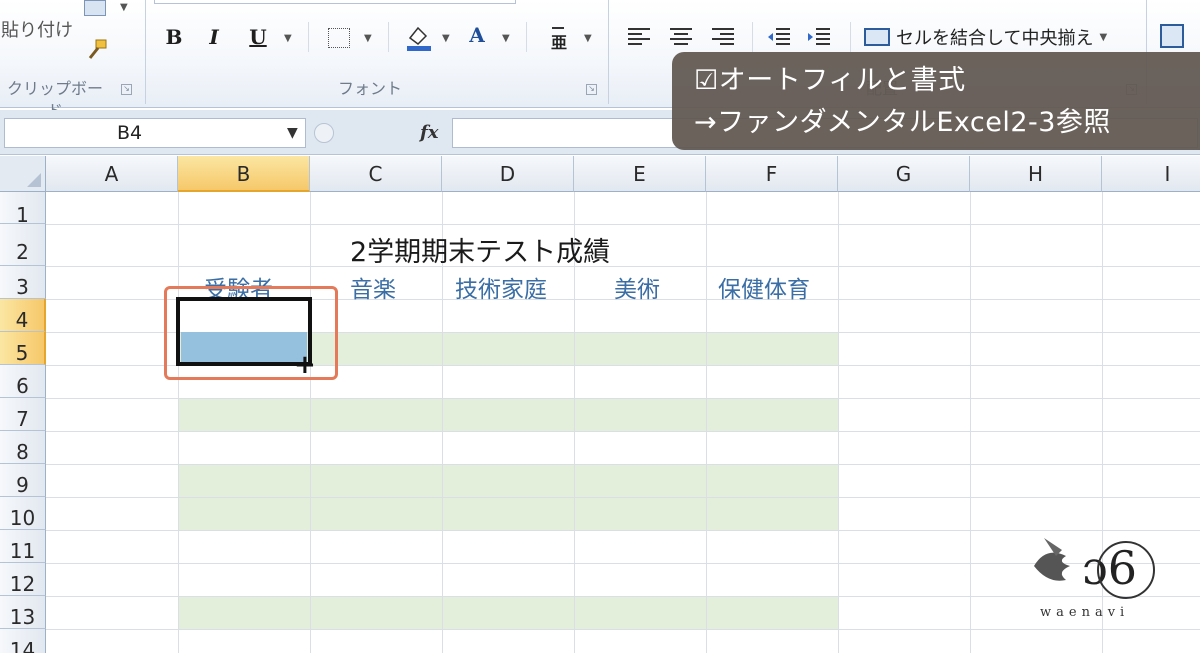 The width and height of the screenshot is (1200, 653). What do you see at coordinates (819, 37) in the screenshot?
I see `increase-indent-icon` at bounding box center [819, 37].